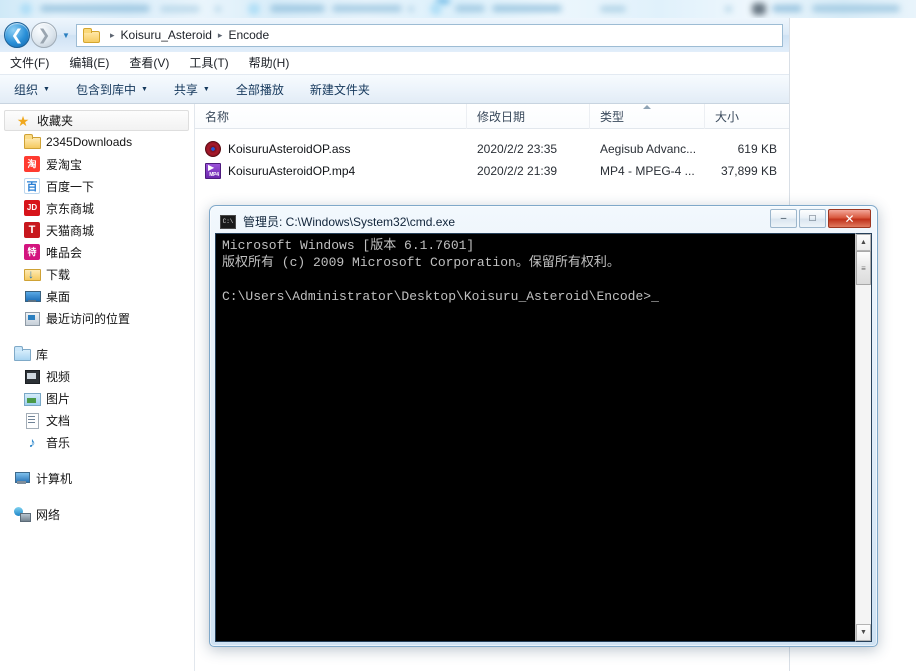  What do you see at coordinates (331, 116) in the screenshot?
I see `column-header-name: 名称` at bounding box center [331, 116].